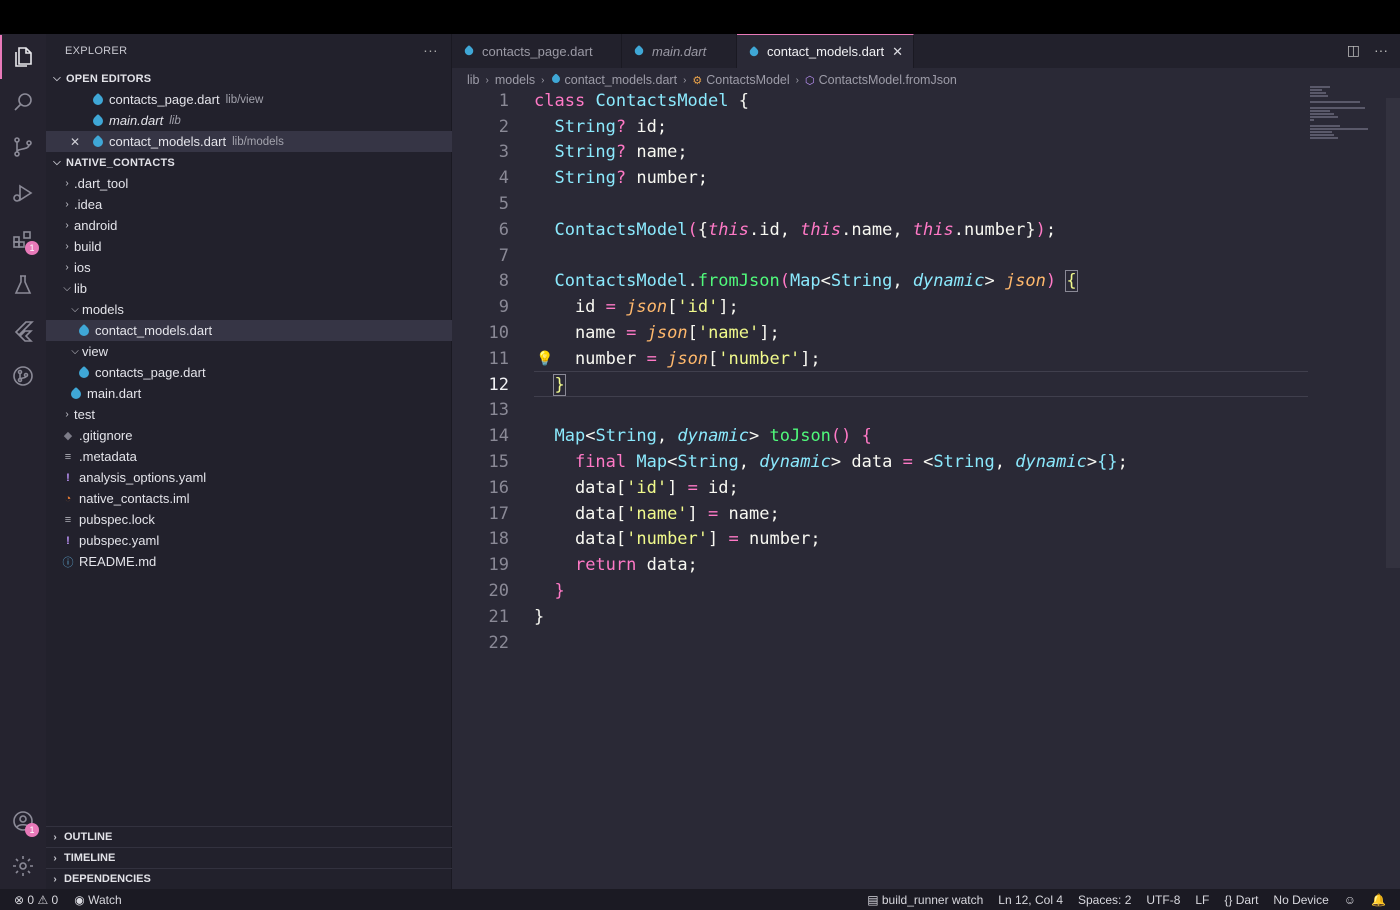 Image resolution: width=1400 pixels, height=910 pixels. Describe the element at coordinates (926, 256) in the screenshot. I see `code-line: 7` at that location.